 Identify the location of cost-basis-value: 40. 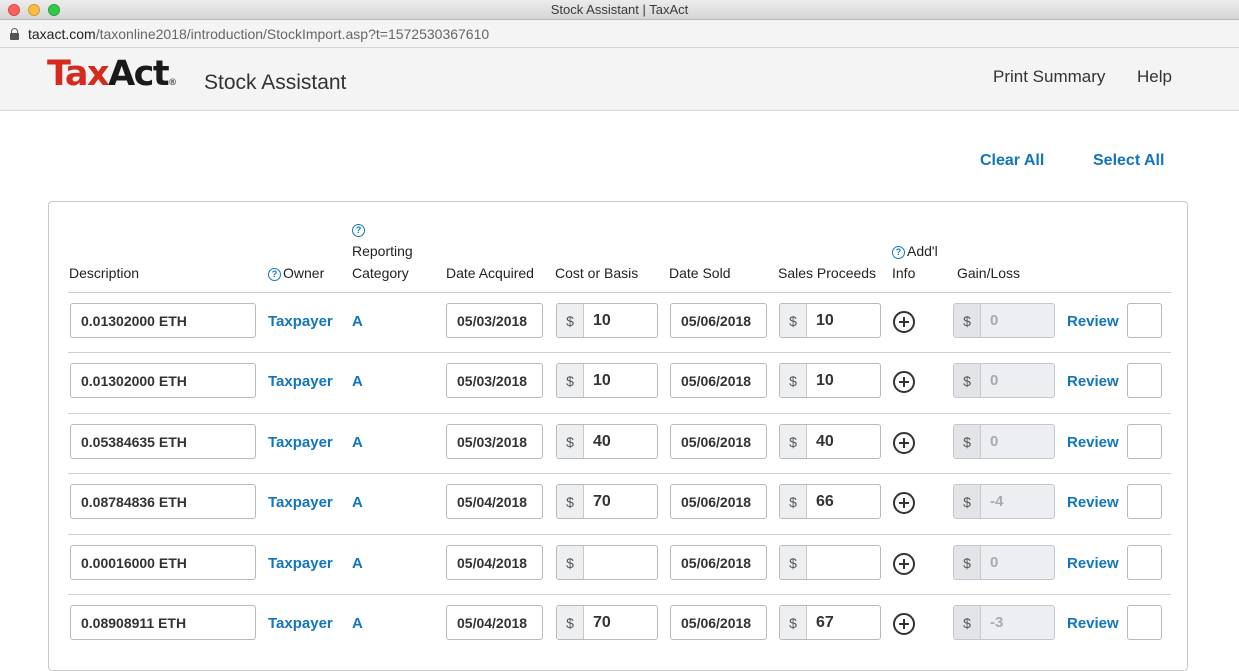
(602, 441).